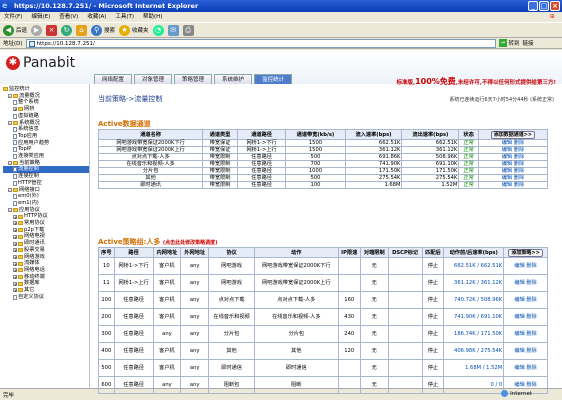 This screenshot has height=400, width=562. Describe the element at coordinates (68, 17) in the screenshot. I see `menu-view: 查看(V)` at that location.